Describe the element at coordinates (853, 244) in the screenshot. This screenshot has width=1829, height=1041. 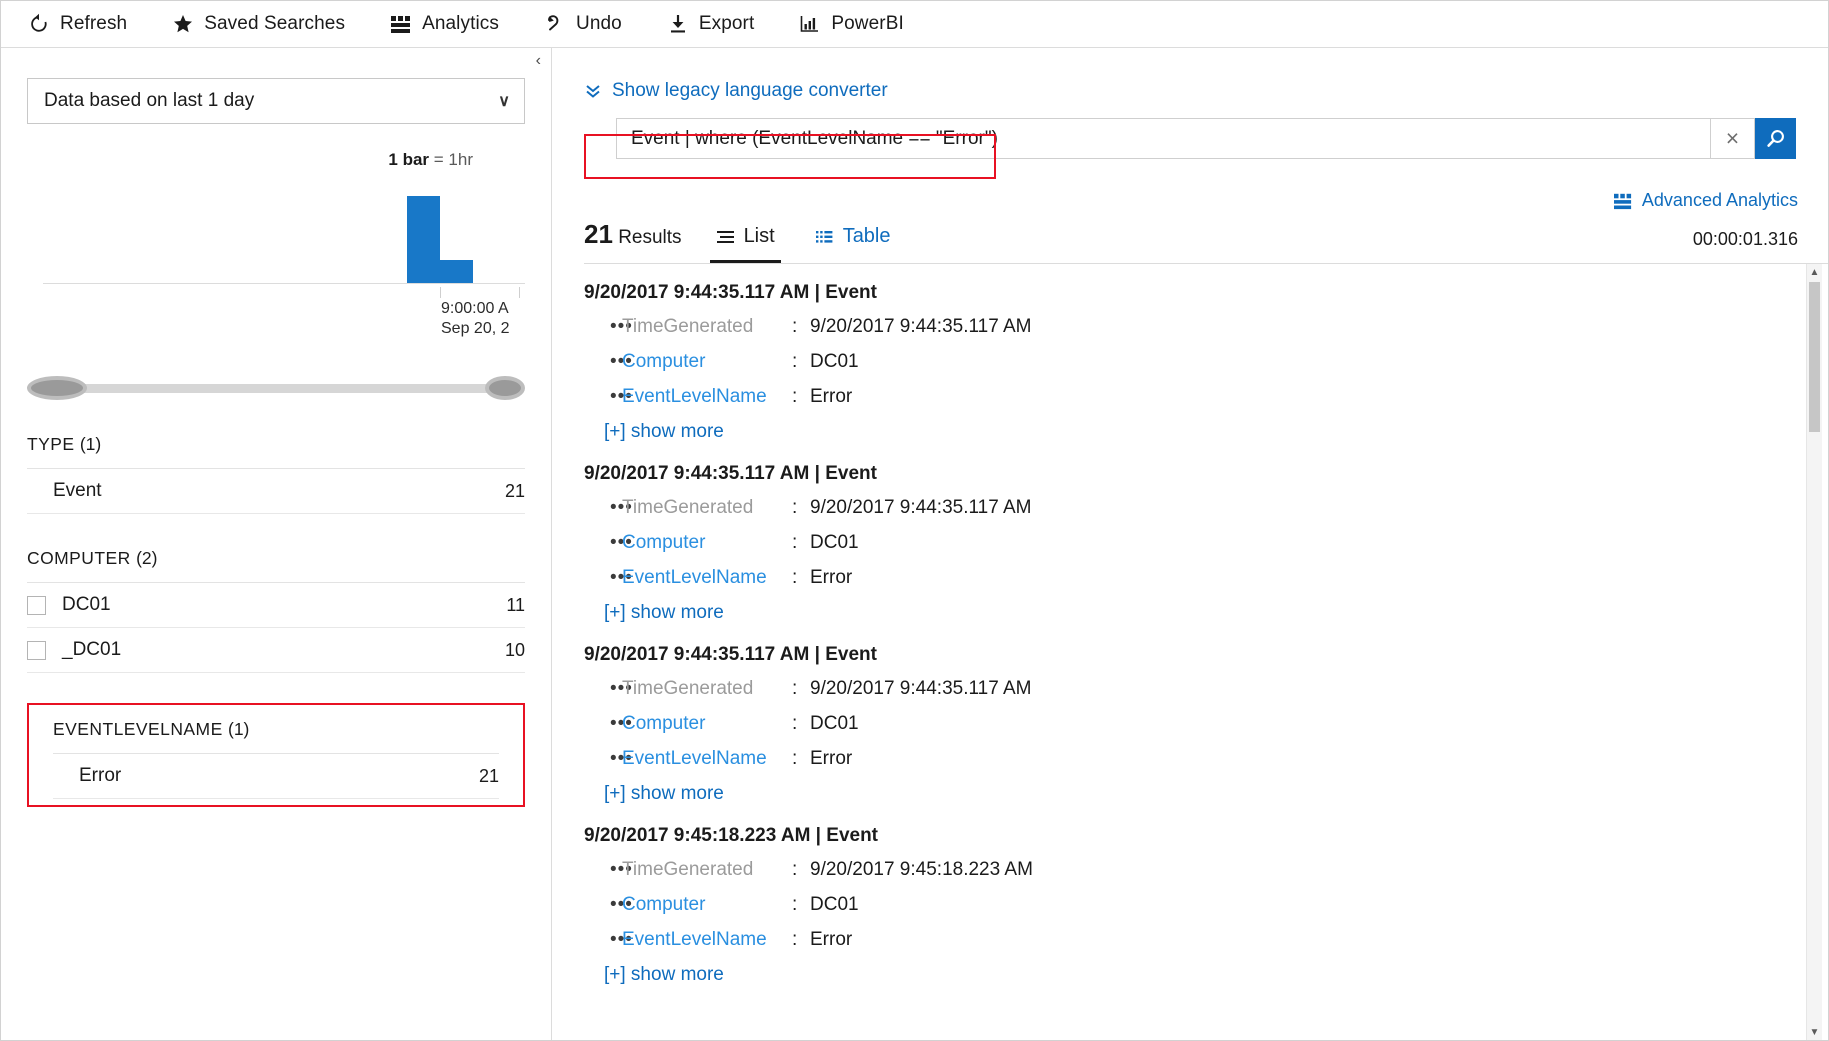
I see `tab-table: Table` at that location.